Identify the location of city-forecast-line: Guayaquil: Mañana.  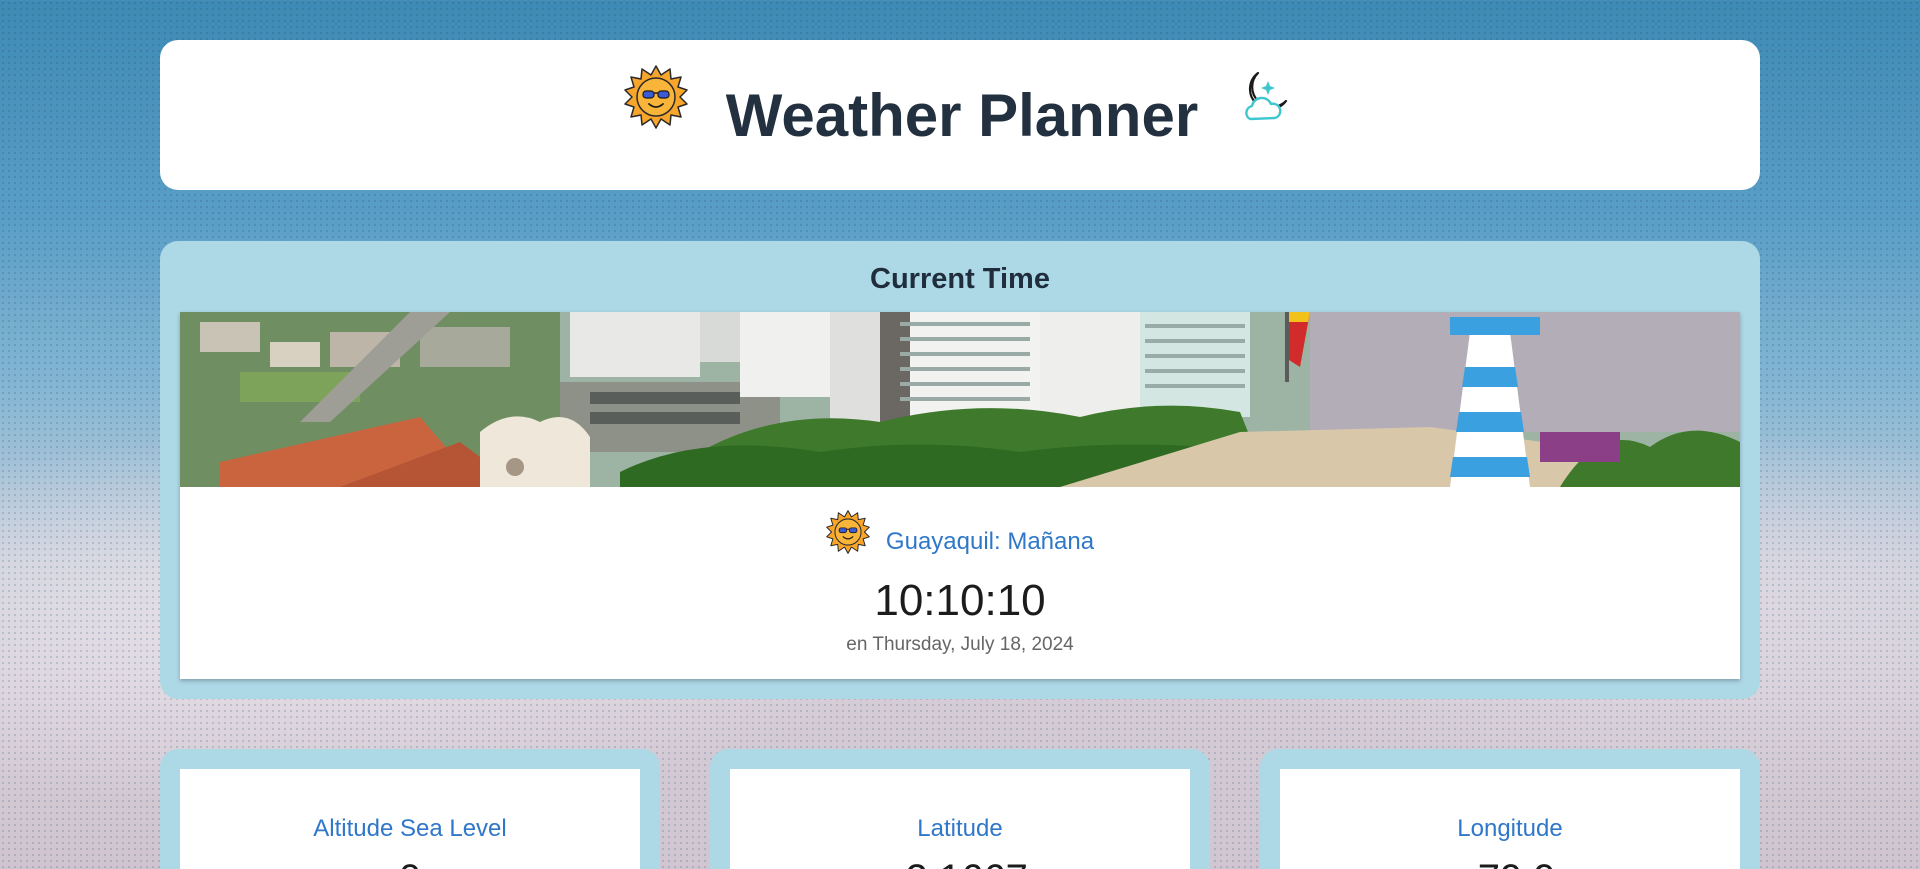
(960, 533).